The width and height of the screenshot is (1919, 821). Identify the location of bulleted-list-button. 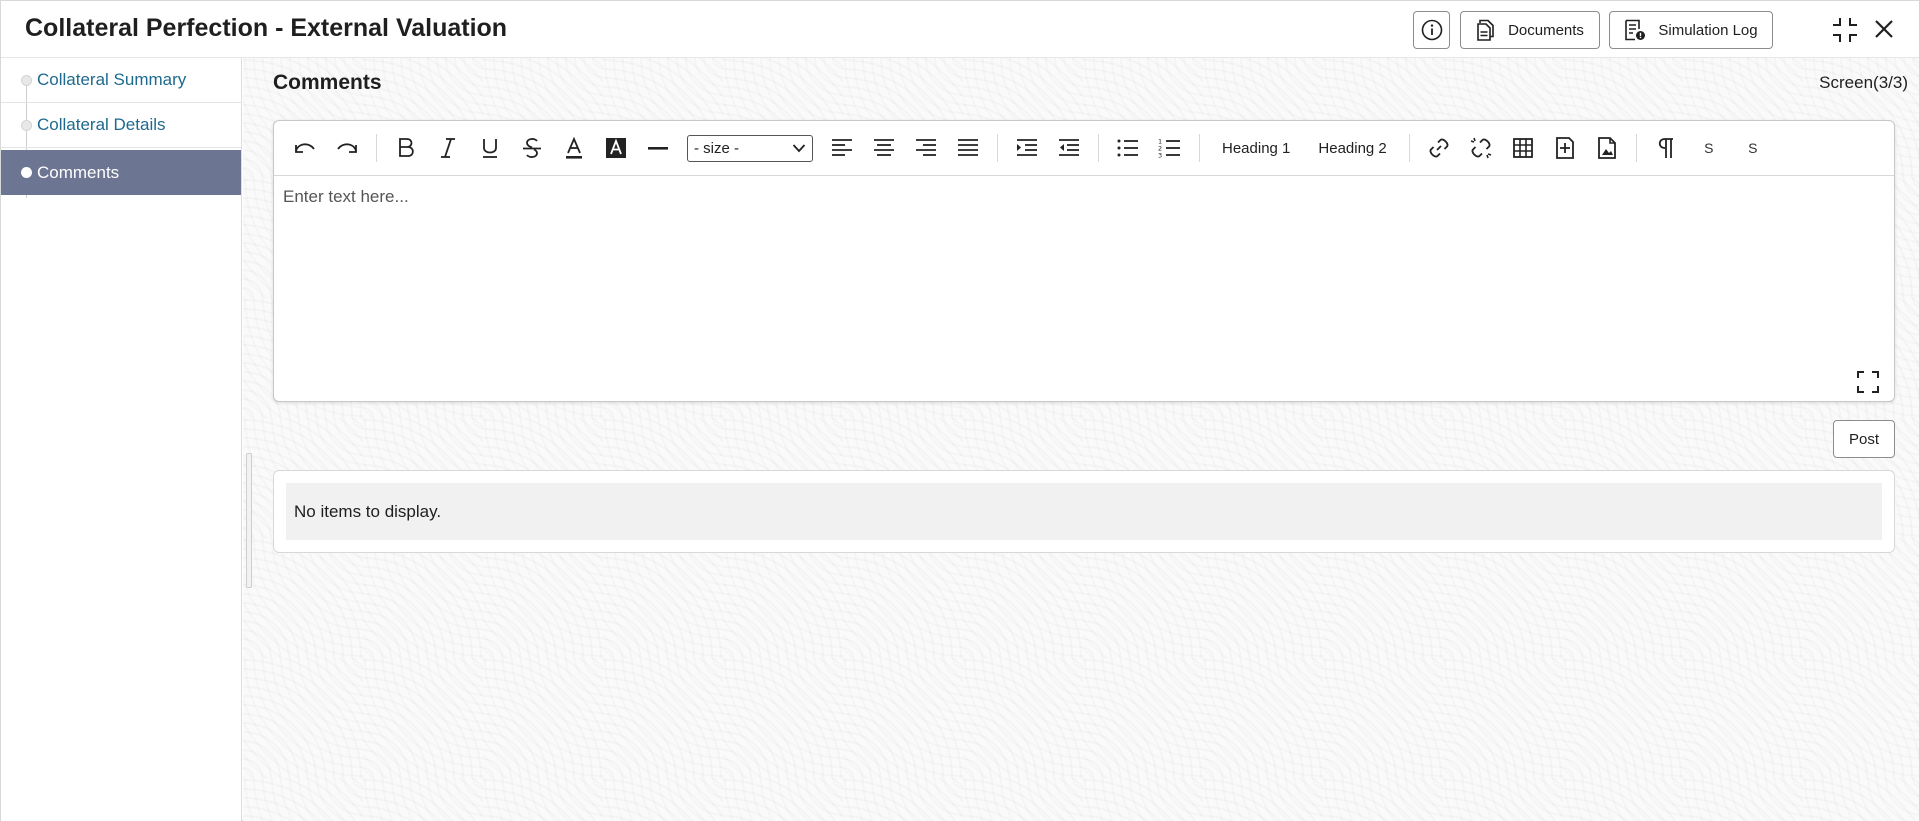
(1128, 148).